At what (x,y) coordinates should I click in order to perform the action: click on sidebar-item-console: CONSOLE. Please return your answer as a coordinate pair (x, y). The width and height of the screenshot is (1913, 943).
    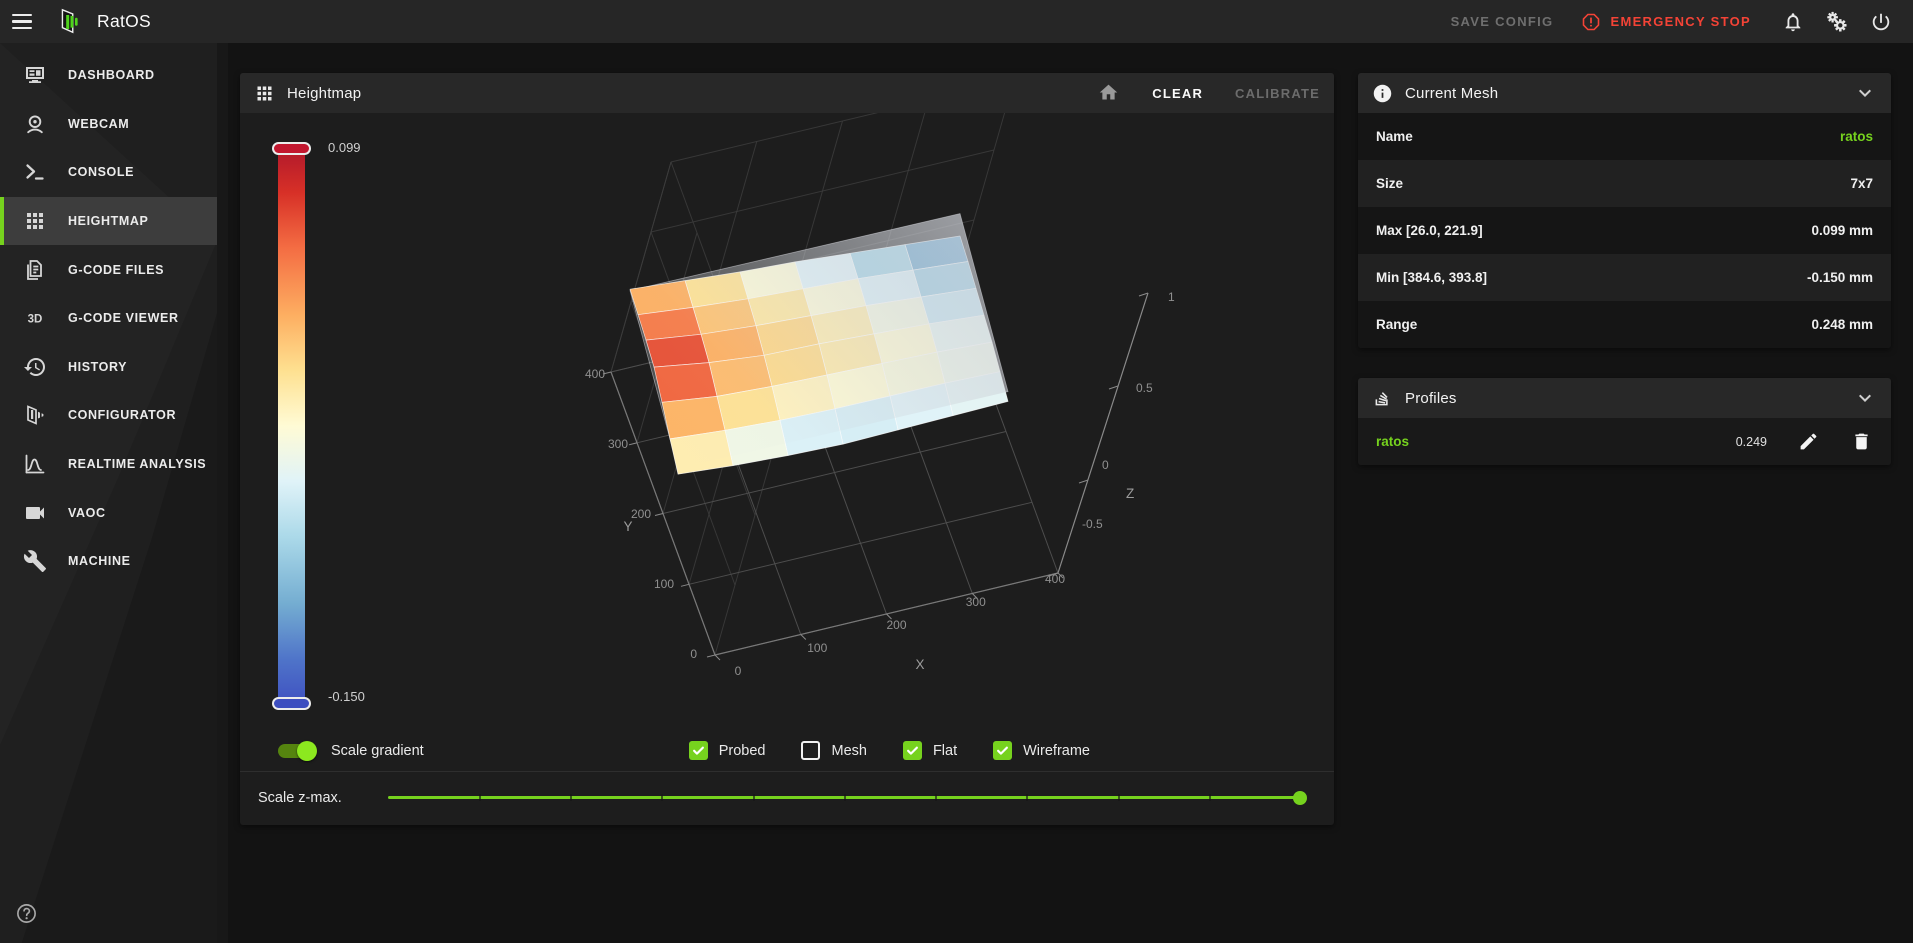
    Looking at the image, I should click on (108, 172).